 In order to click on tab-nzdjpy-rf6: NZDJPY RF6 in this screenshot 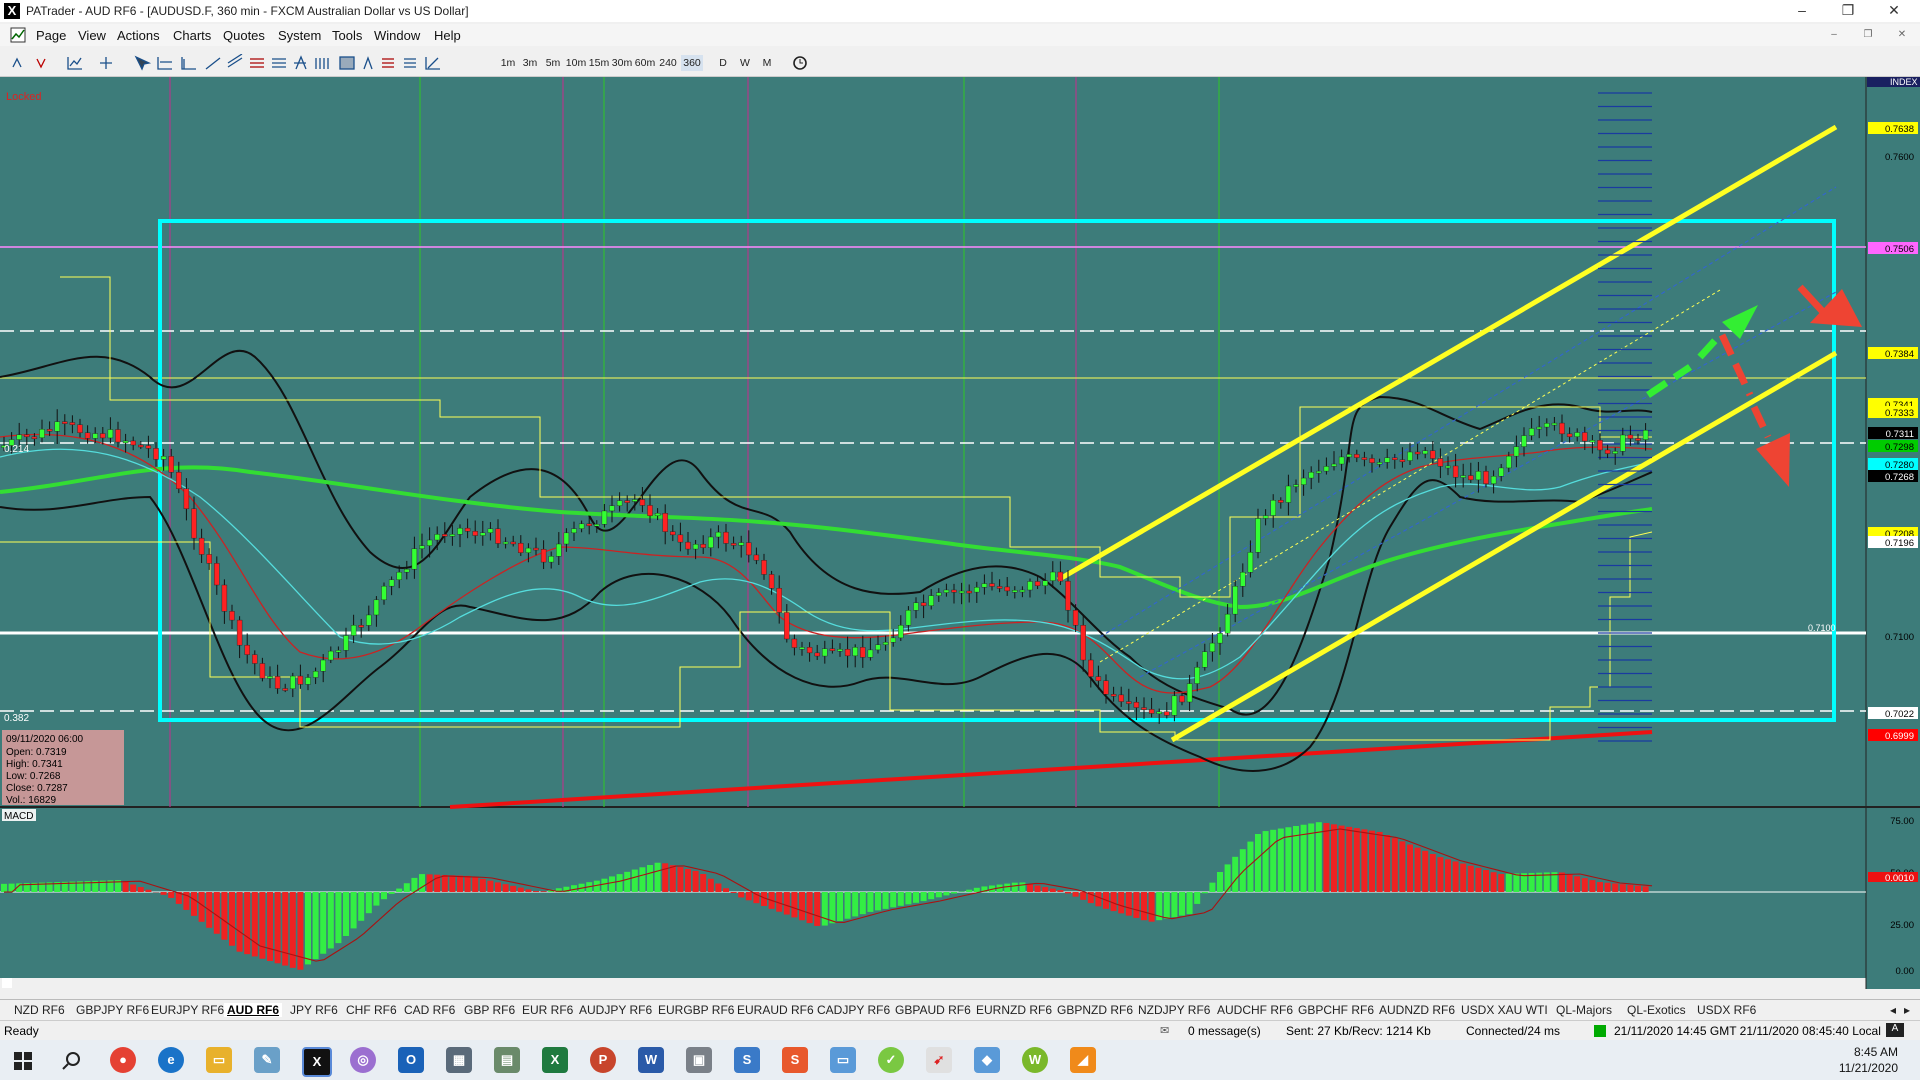, I will do `click(1174, 1010)`.